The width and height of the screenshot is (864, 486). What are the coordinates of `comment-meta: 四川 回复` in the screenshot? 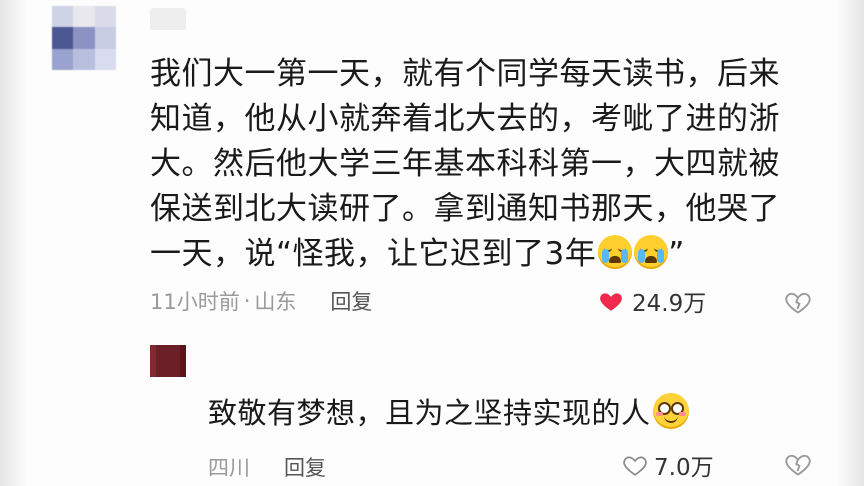 It's located at (267, 467).